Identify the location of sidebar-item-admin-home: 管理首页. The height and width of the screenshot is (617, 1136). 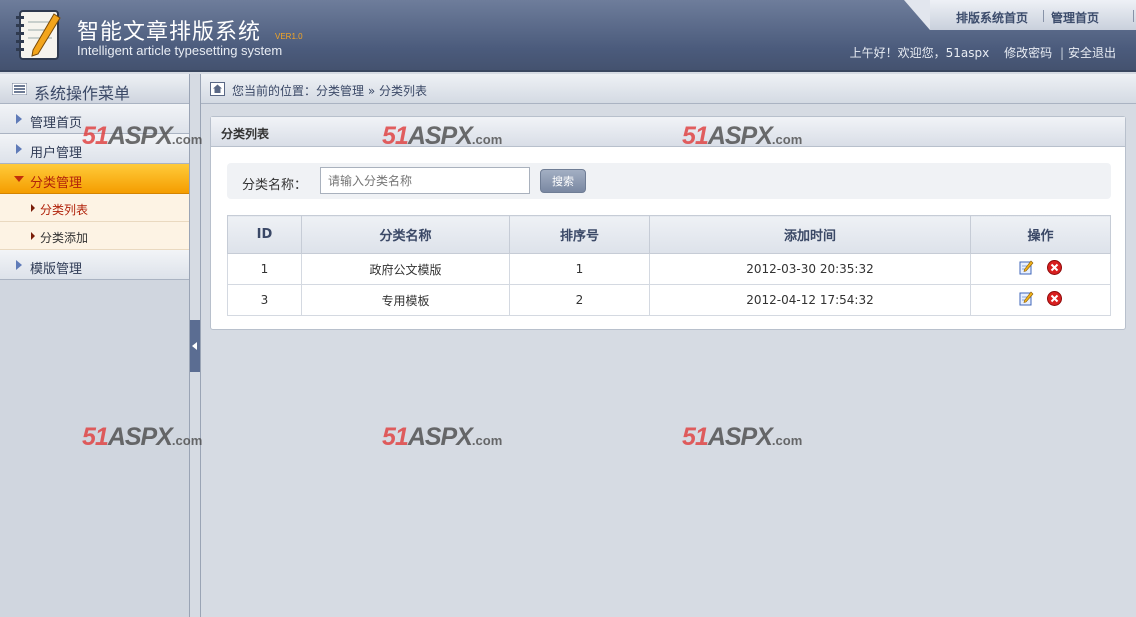
(94, 119).